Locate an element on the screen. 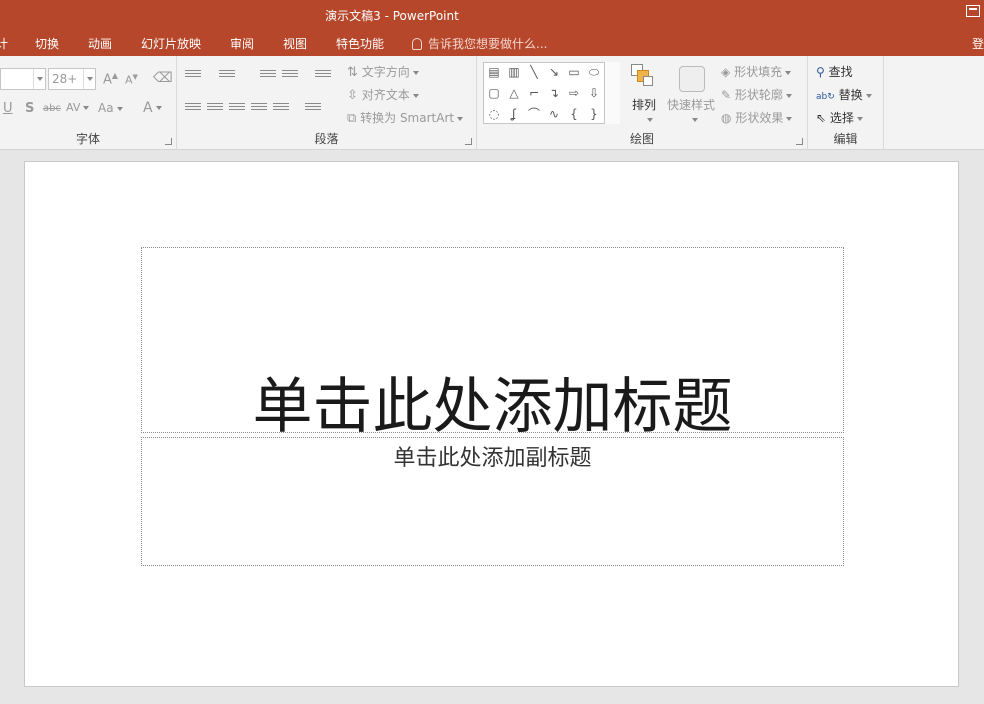  shrink-font-button: A▼ is located at coordinates (131, 80).